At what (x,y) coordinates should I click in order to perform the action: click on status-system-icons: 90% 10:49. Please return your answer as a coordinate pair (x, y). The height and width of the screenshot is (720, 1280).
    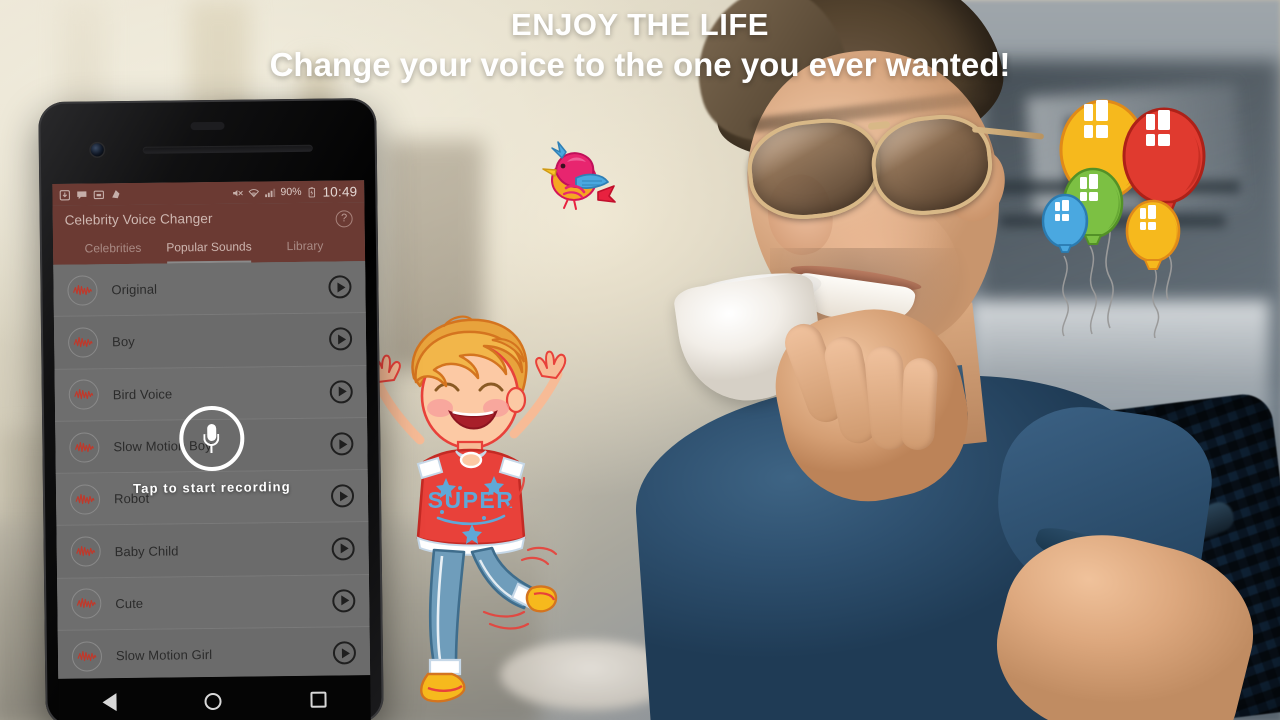
    Looking at the image, I should click on (294, 192).